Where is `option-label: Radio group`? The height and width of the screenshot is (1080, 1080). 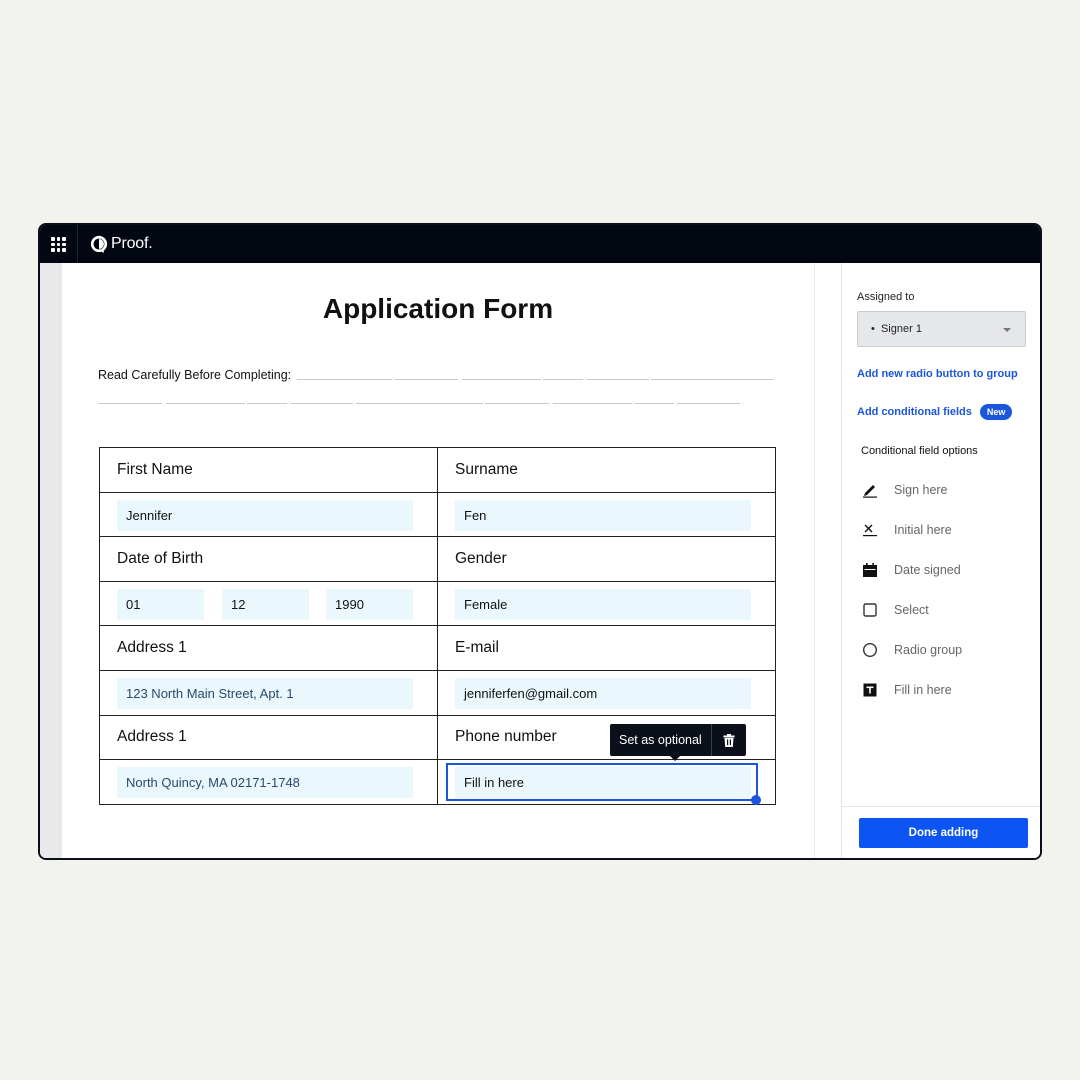
option-label: Radio group is located at coordinates (928, 650).